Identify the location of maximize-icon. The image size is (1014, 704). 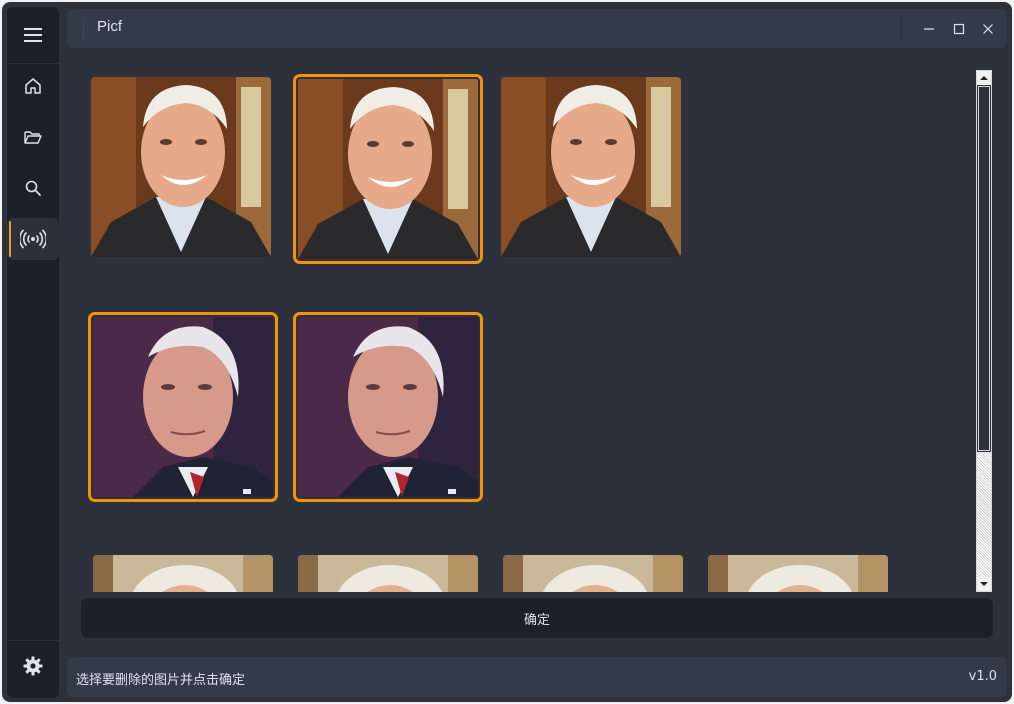
(959, 29).